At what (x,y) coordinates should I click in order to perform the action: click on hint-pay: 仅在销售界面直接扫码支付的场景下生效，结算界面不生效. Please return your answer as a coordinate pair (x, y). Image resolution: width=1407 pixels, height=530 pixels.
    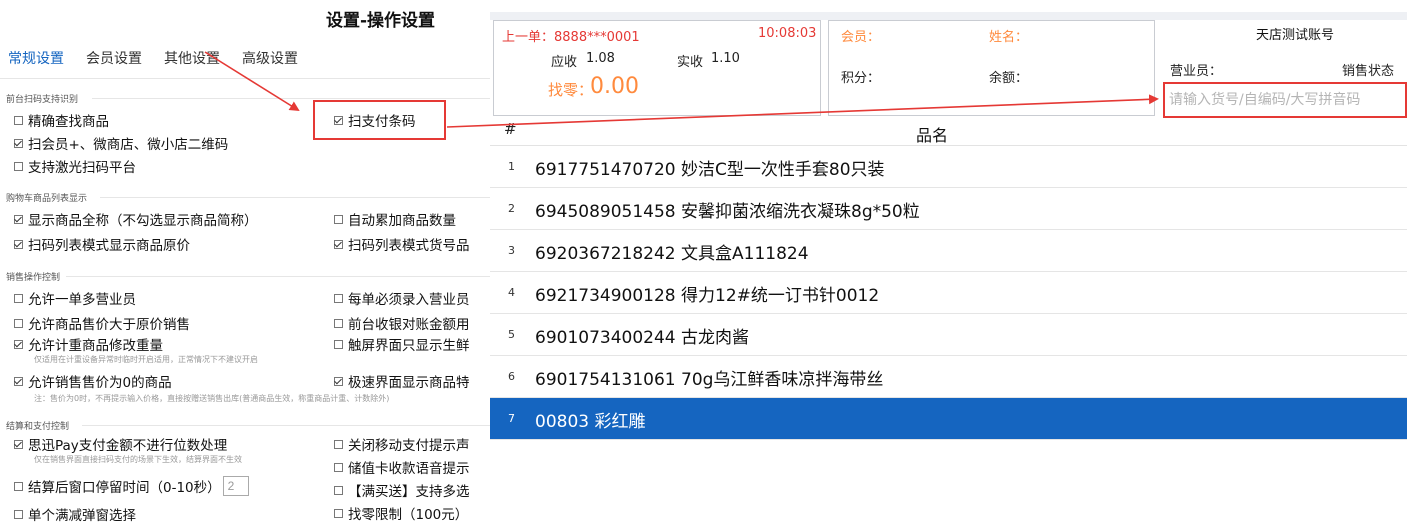
    Looking at the image, I should click on (138, 459).